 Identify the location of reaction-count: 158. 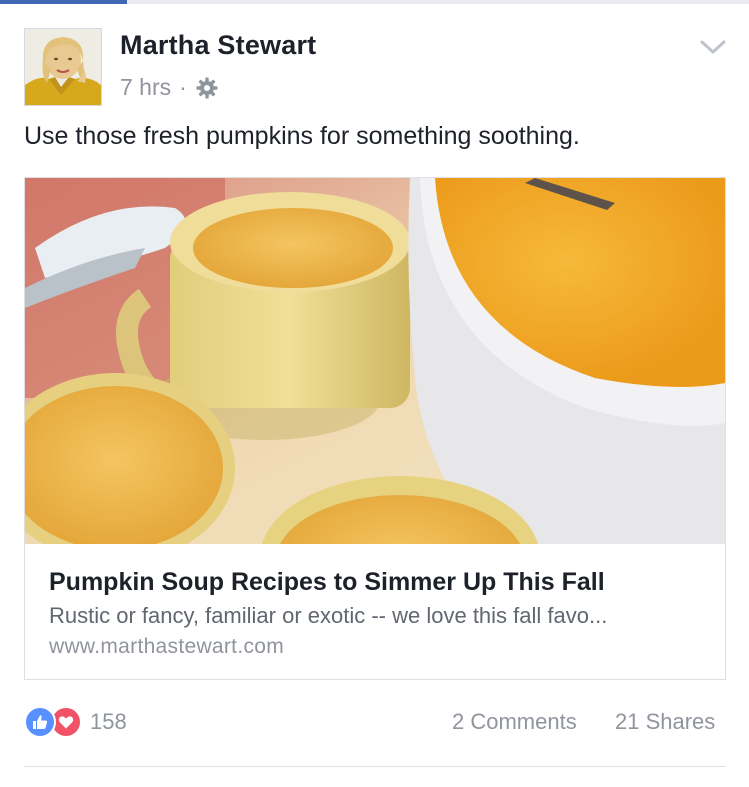
(108, 721).